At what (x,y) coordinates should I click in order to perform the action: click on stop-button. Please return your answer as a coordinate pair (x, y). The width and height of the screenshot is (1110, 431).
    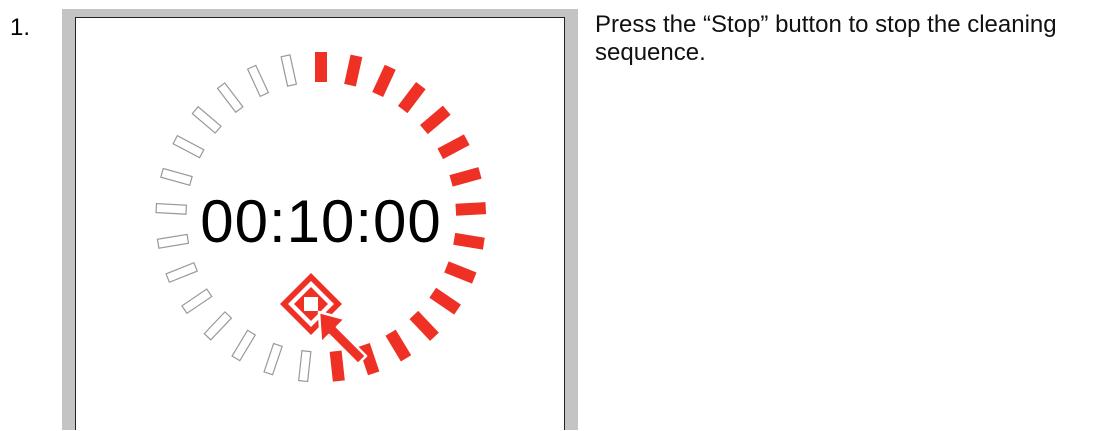
    Looking at the image, I should click on (336, 316).